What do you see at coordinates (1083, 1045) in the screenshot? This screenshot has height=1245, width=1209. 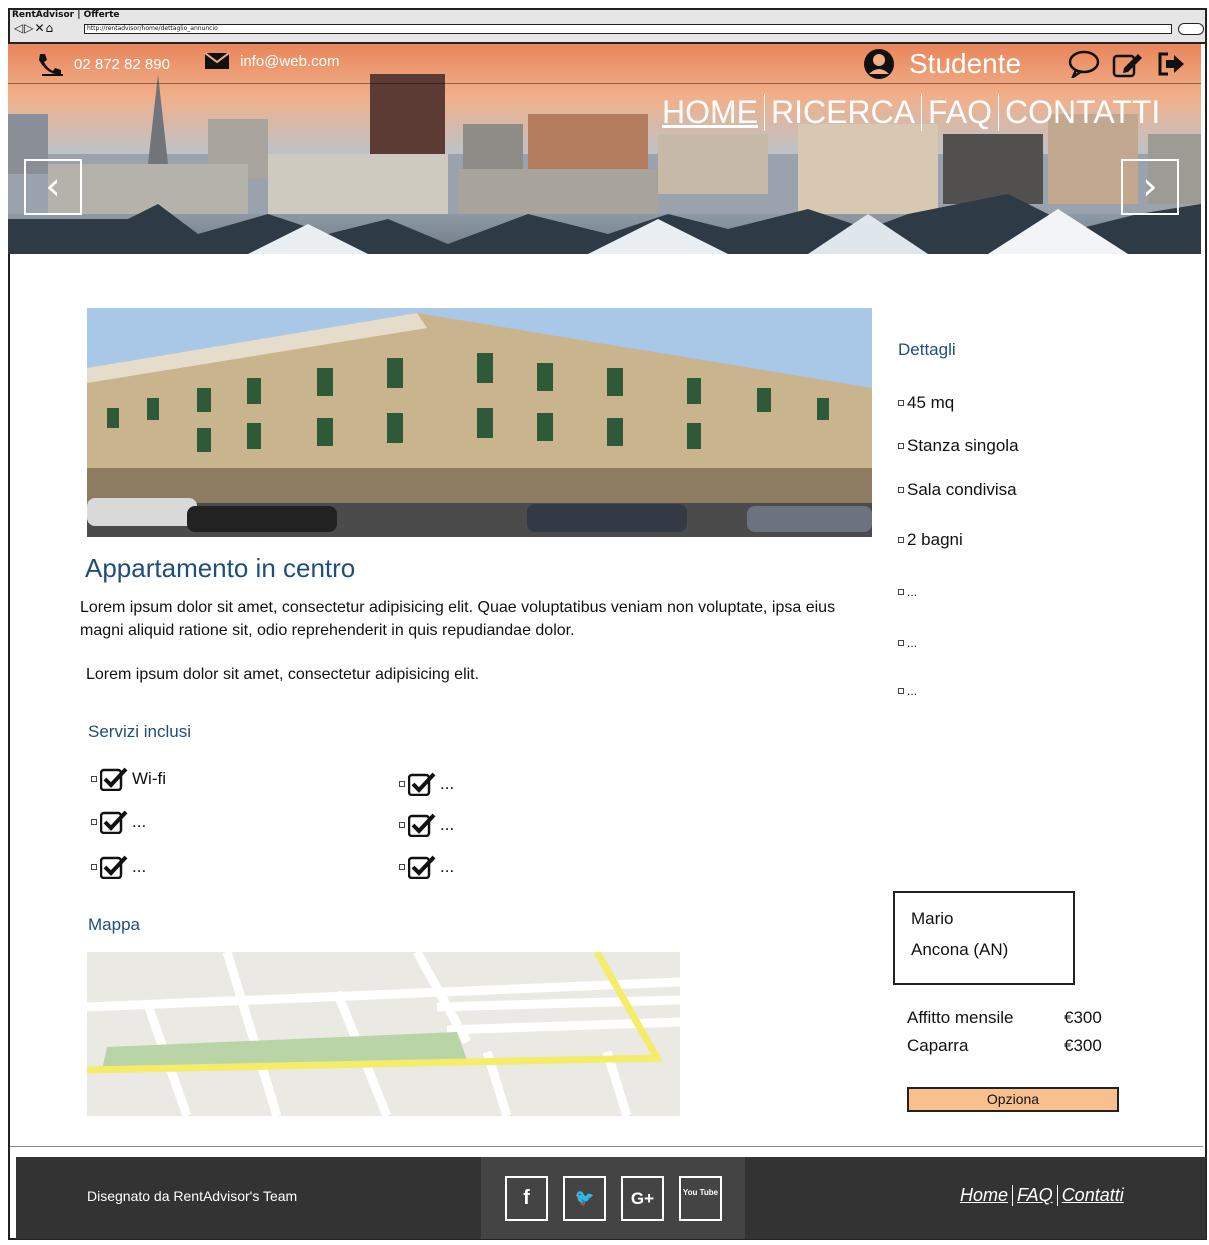 I see `deposit-value: €300` at bounding box center [1083, 1045].